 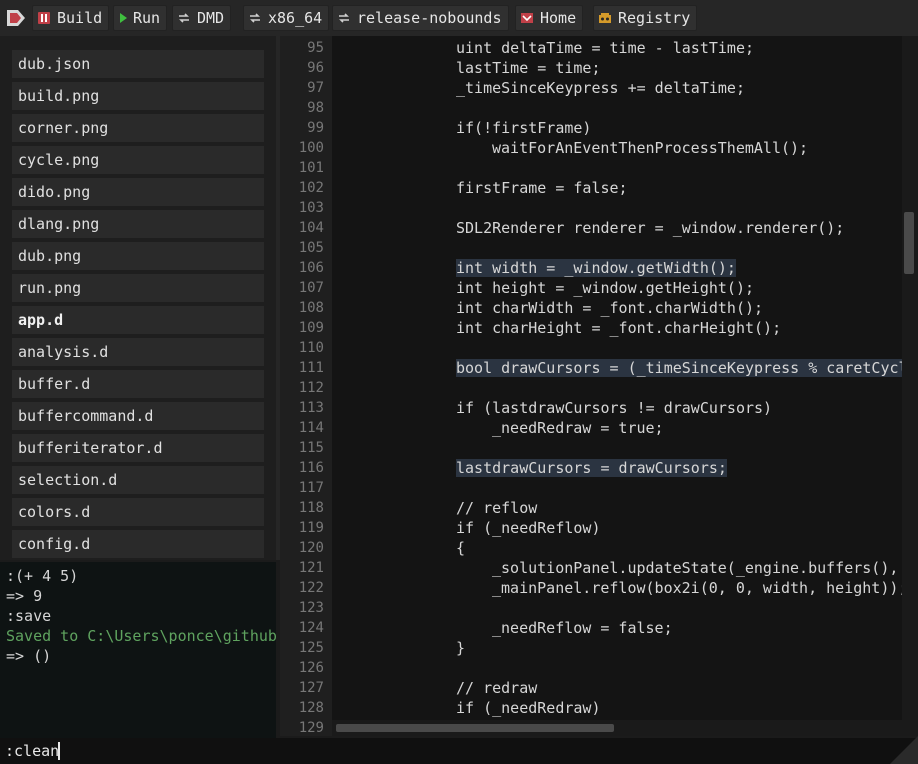 What do you see at coordinates (311, 428) in the screenshot?
I see `line-number: 114` at bounding box center [311, 428].